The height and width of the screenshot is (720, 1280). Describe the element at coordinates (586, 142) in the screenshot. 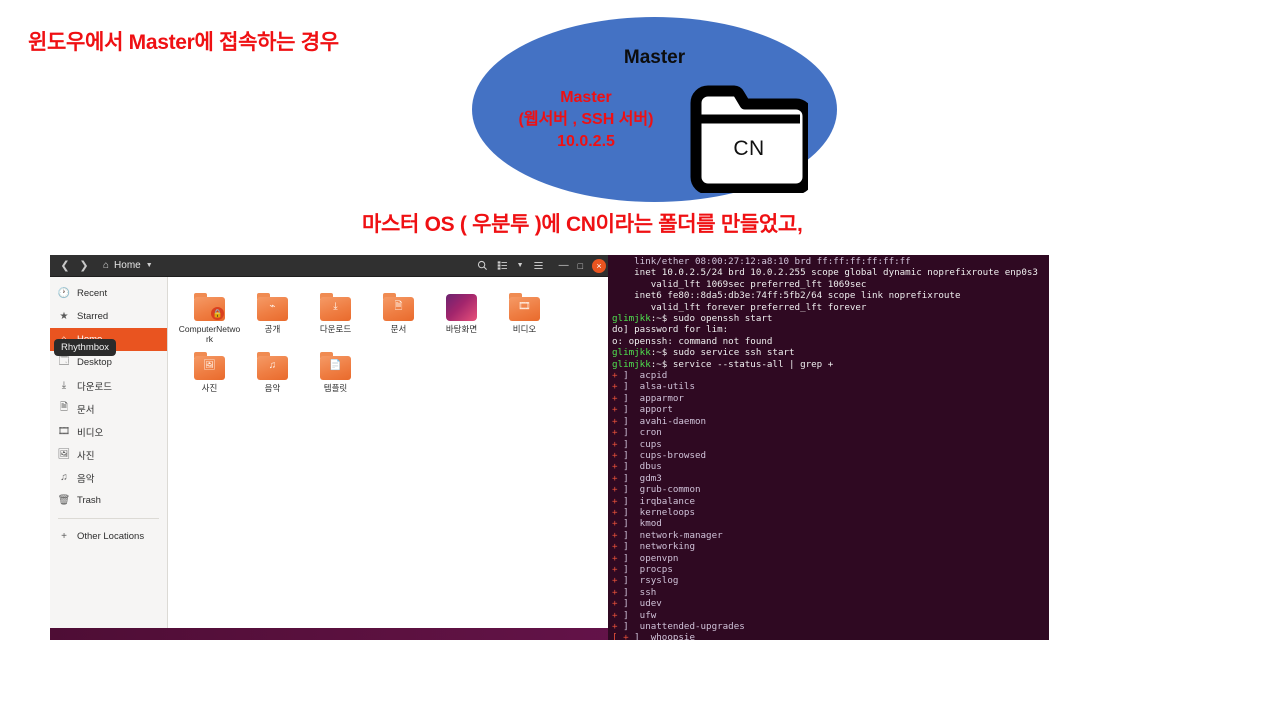

I see `master-detail-ip: 10.0.2.5` at that location.